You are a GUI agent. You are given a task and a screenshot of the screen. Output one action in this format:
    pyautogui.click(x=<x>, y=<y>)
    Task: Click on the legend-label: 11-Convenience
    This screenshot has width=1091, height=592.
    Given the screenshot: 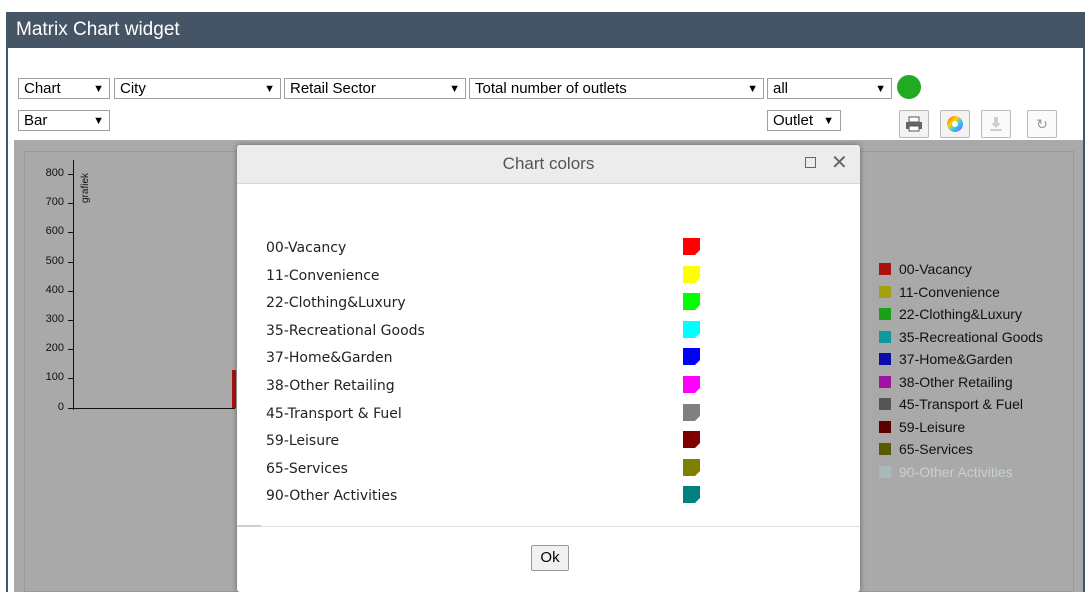 What is the action you would take?
    pyautogui.click(x=949, y=291)
    